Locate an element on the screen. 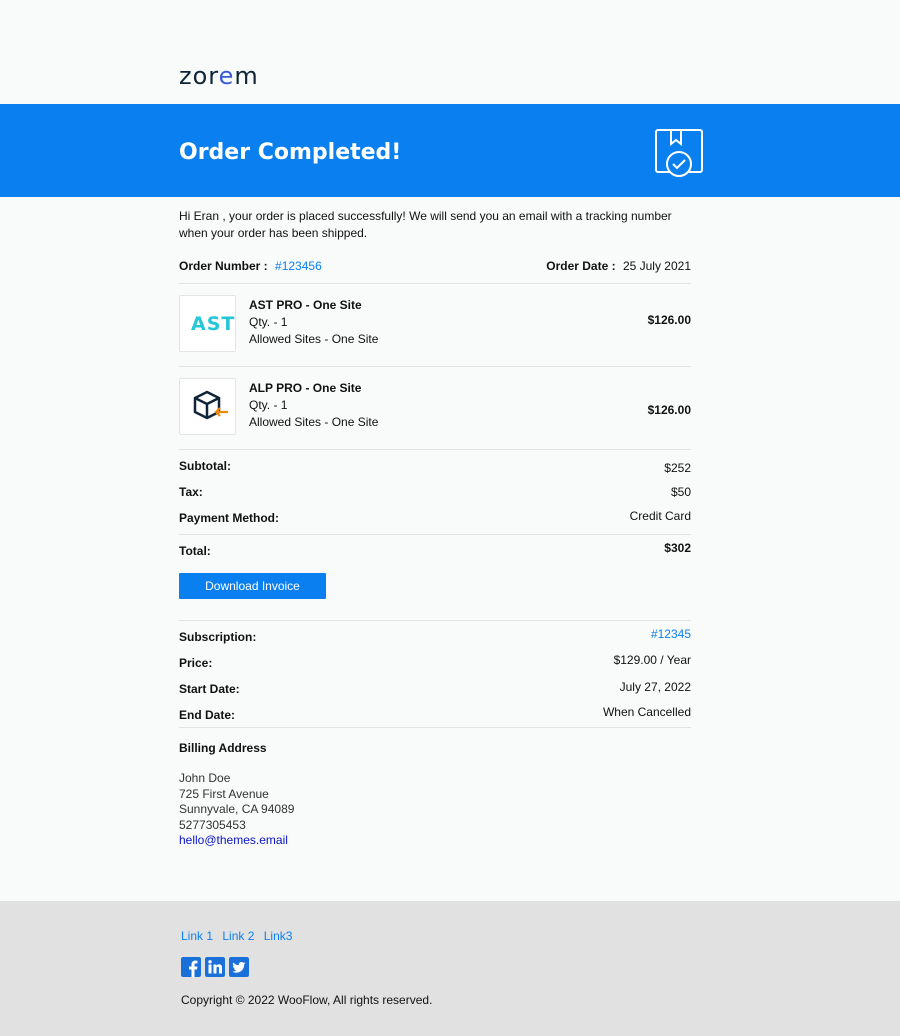 This screenshot has height=1036, width=900. price-row: Price: $129.00 / Year is located at coordinates (435, 667).